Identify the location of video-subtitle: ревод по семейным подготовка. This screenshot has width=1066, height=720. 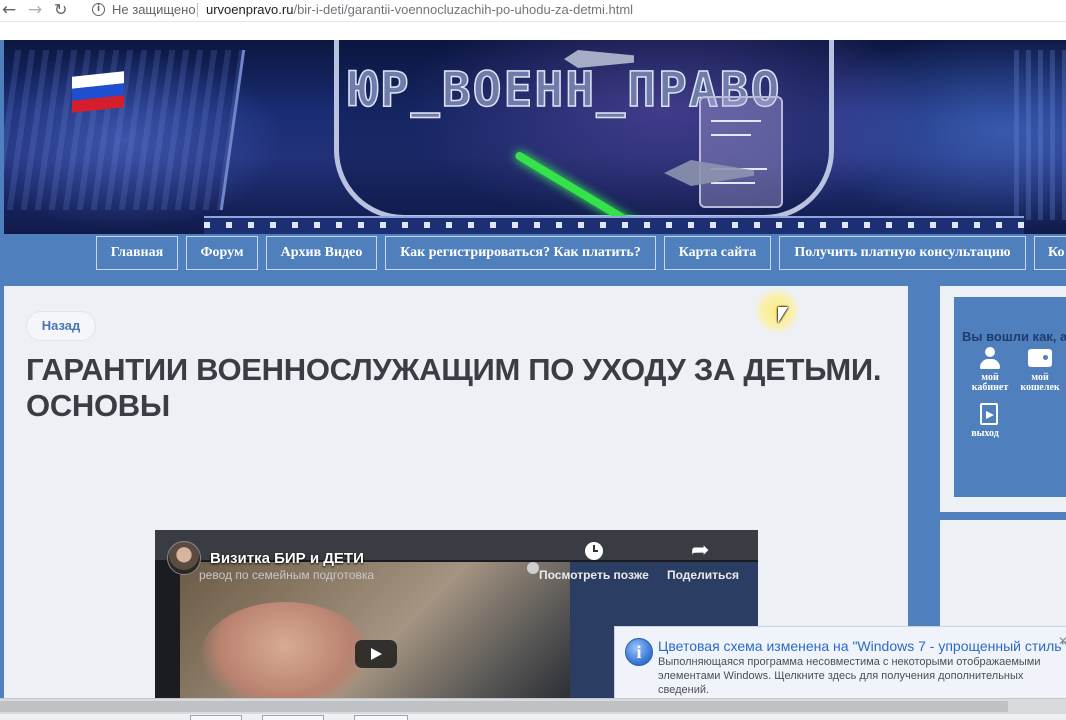
(287, 575).